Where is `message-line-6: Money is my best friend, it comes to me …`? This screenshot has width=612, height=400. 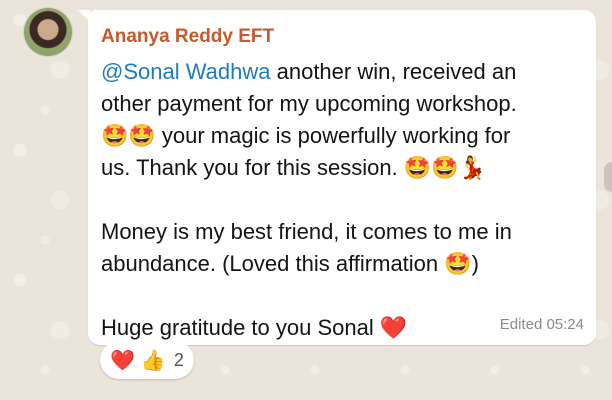
message-line-6: Money is my best friend, it comes to me … is located at coordinates (306, 231).